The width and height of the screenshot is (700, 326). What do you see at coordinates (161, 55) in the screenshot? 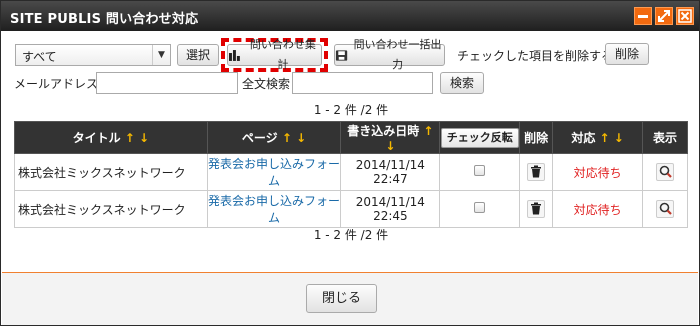
I see `chevron-down-icon: ▼` at bounding box center [161, 55].